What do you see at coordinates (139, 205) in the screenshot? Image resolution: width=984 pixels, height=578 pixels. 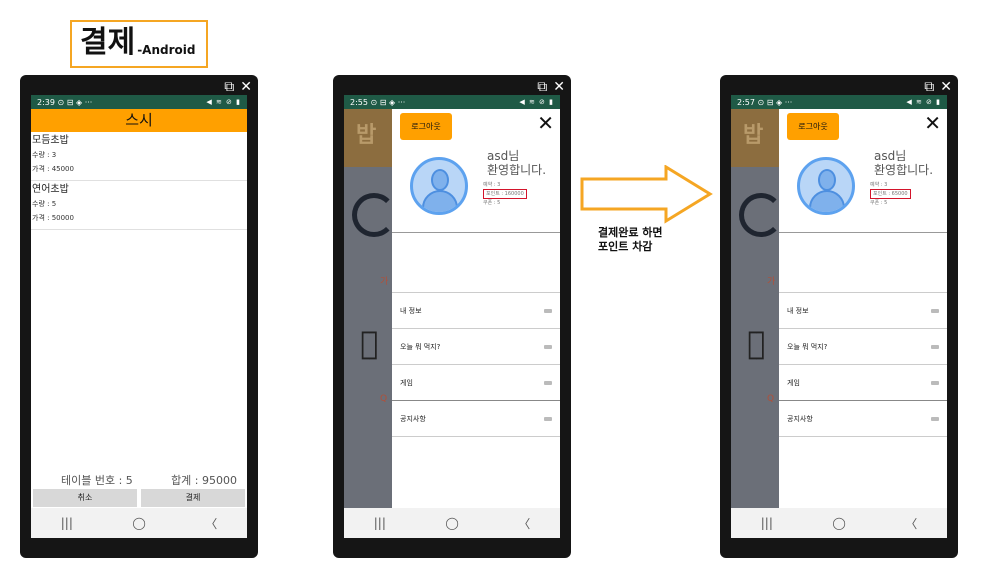 I see `list-item: 연어초밥 수량 : 5 가격 : 50000` at bounding box center [139, 205].